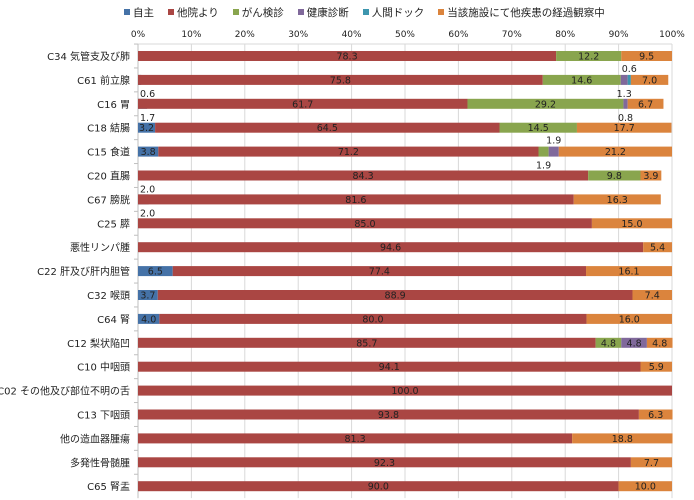 The height and width of the screenshot is (500, 694). Describe the element at coordinates (191, 35) in the screenshot. I see `x-tick-label: 10%` at that location.